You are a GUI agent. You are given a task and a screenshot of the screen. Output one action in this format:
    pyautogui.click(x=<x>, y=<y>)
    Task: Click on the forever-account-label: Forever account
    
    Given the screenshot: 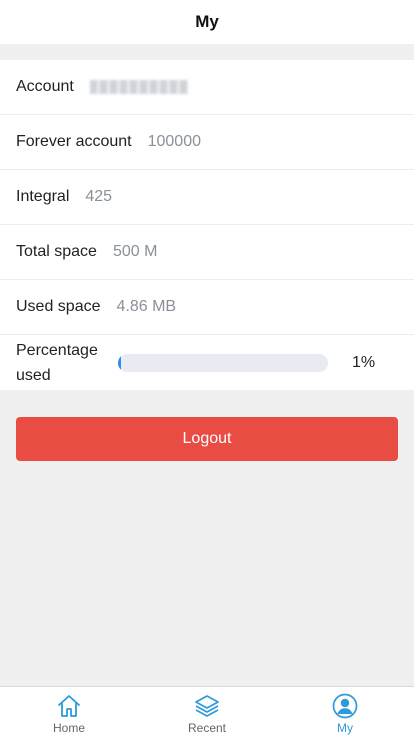 What is the action you would take?
    pyautogui.click(x=74, y=141)
    